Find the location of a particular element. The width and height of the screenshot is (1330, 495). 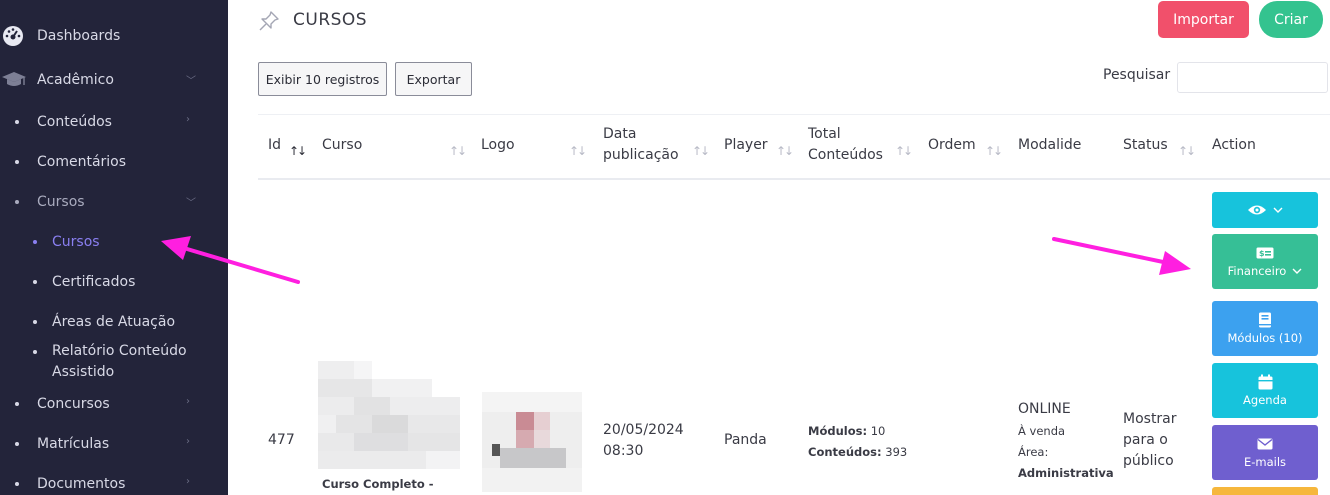

sidebar-item-label: Concursos is located at coordinates (73, 404).